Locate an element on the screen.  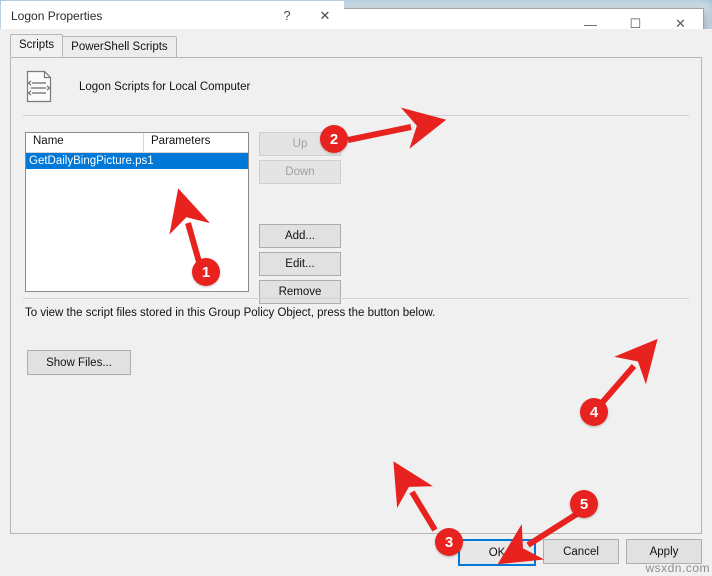
dialog-title: Logon Properties is located at coordinates (57, 15).